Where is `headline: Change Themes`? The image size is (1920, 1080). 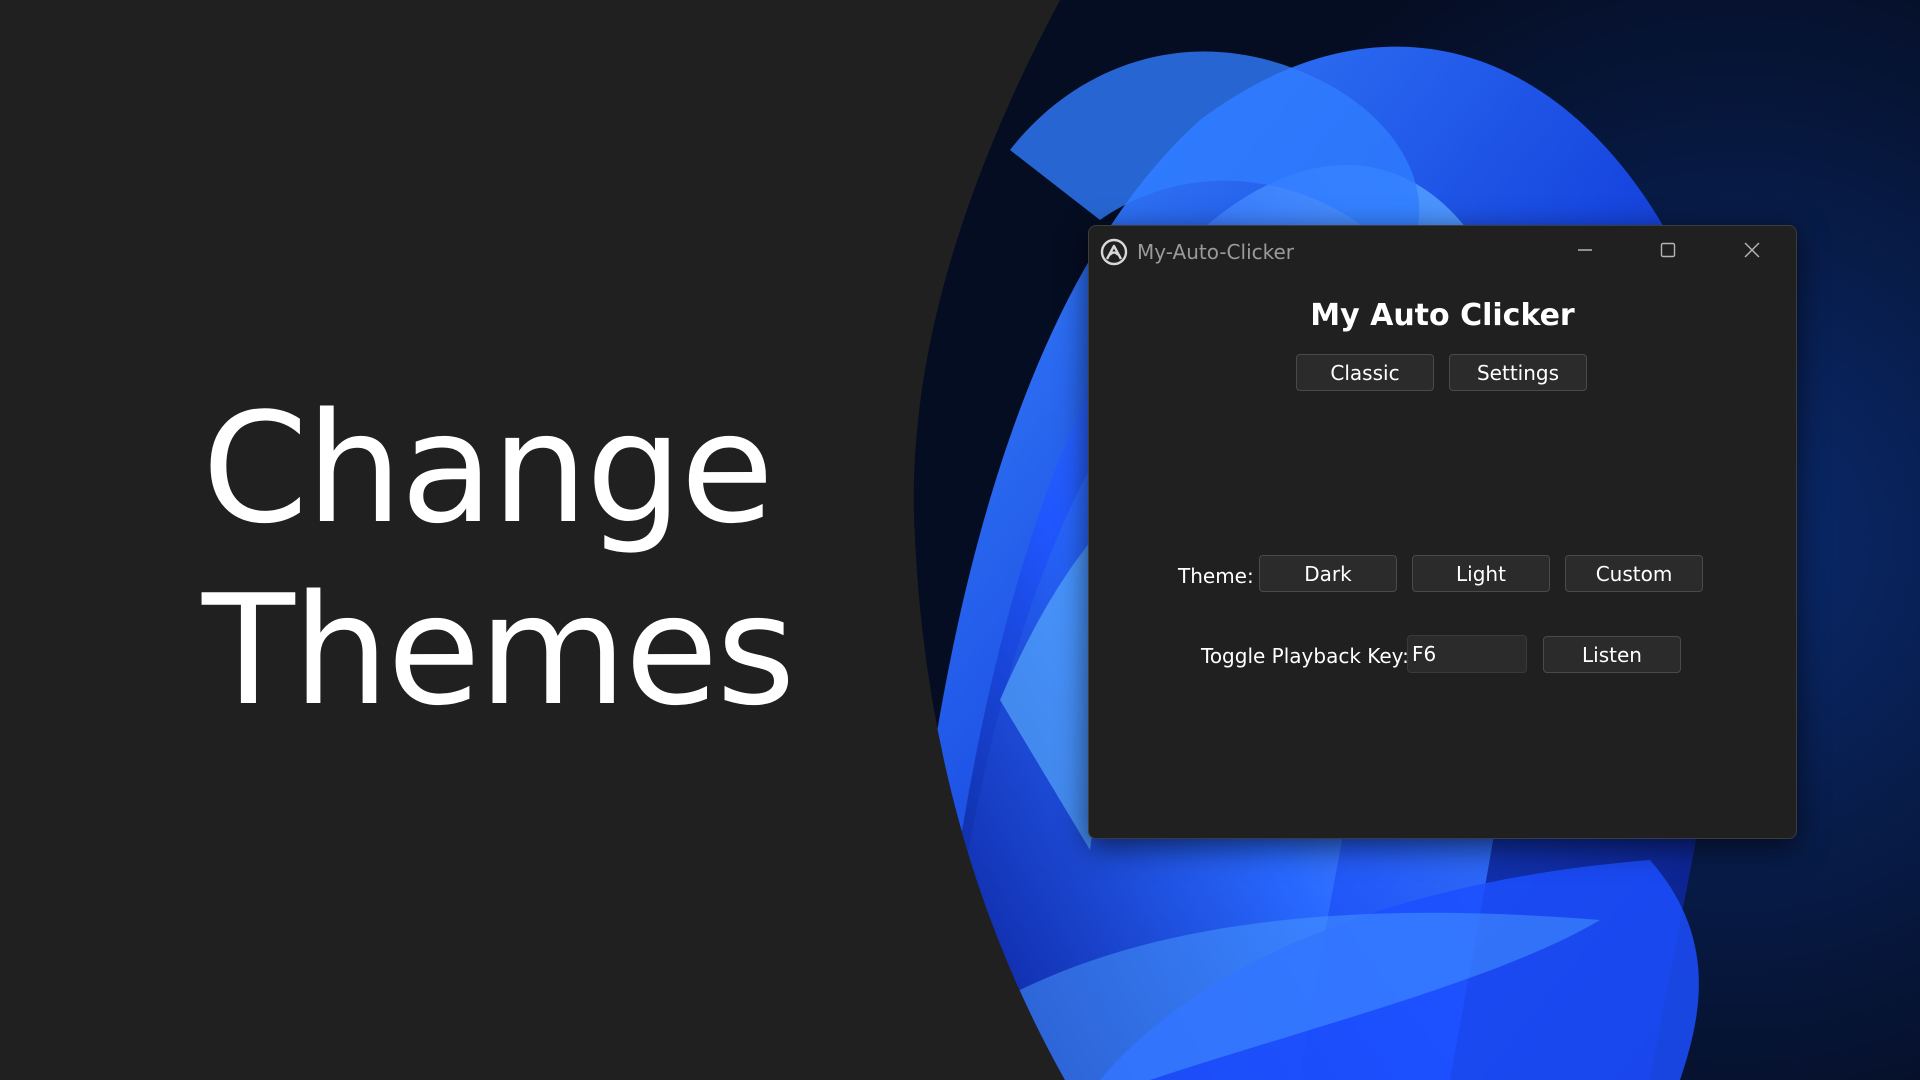 headline: Change Themes is located at coordinates (498, 560).